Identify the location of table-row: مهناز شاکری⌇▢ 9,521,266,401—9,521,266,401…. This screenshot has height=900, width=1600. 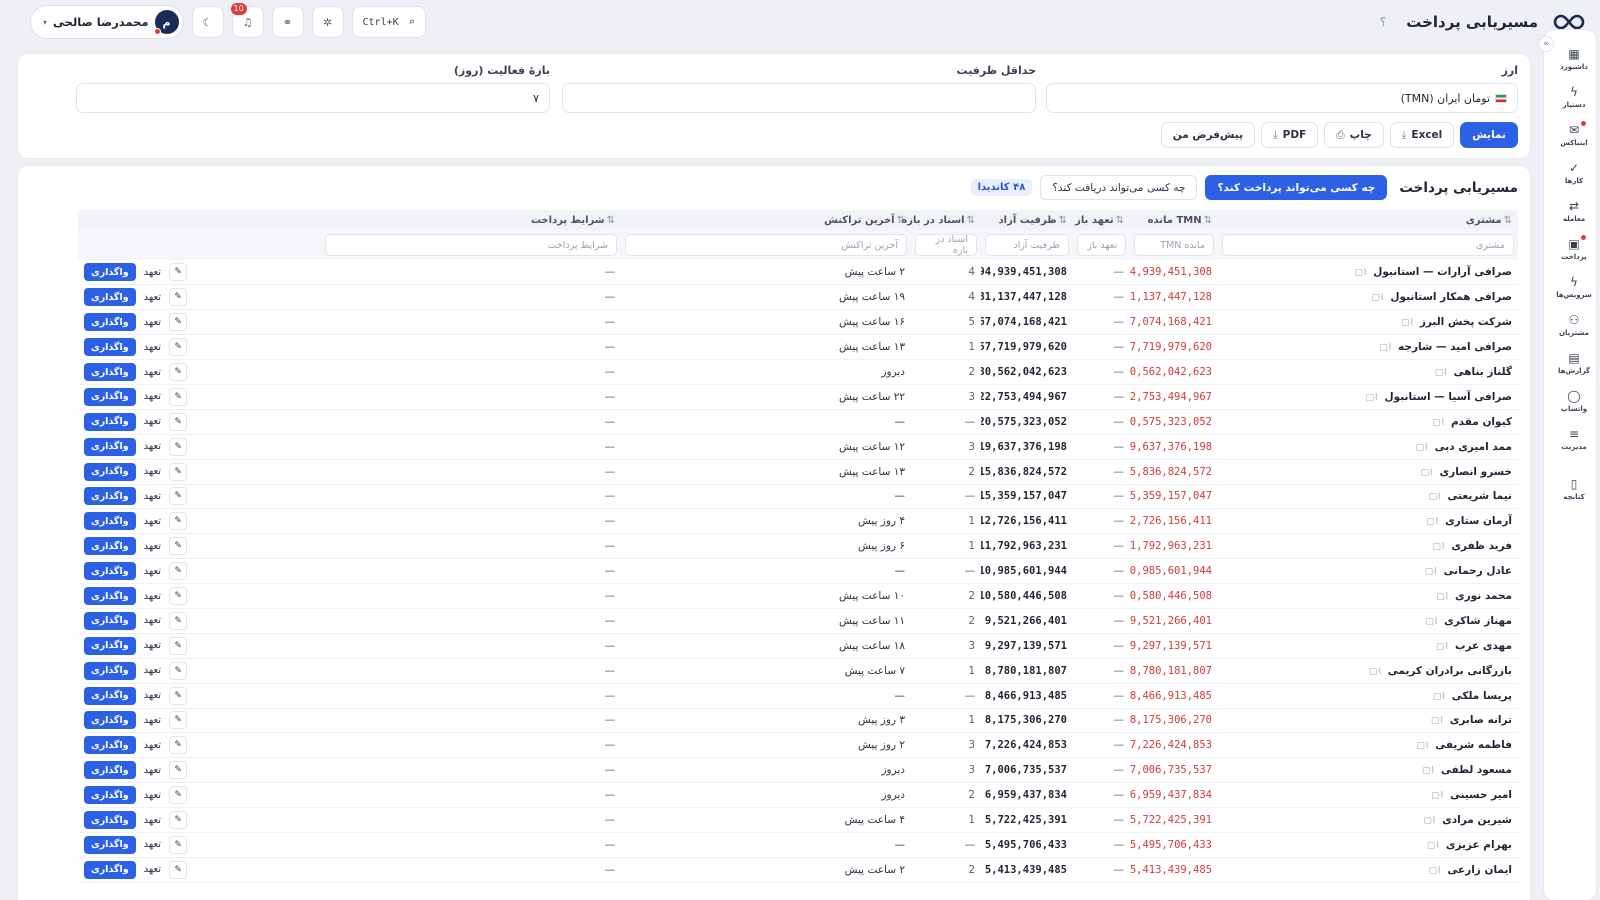
(798, 621).